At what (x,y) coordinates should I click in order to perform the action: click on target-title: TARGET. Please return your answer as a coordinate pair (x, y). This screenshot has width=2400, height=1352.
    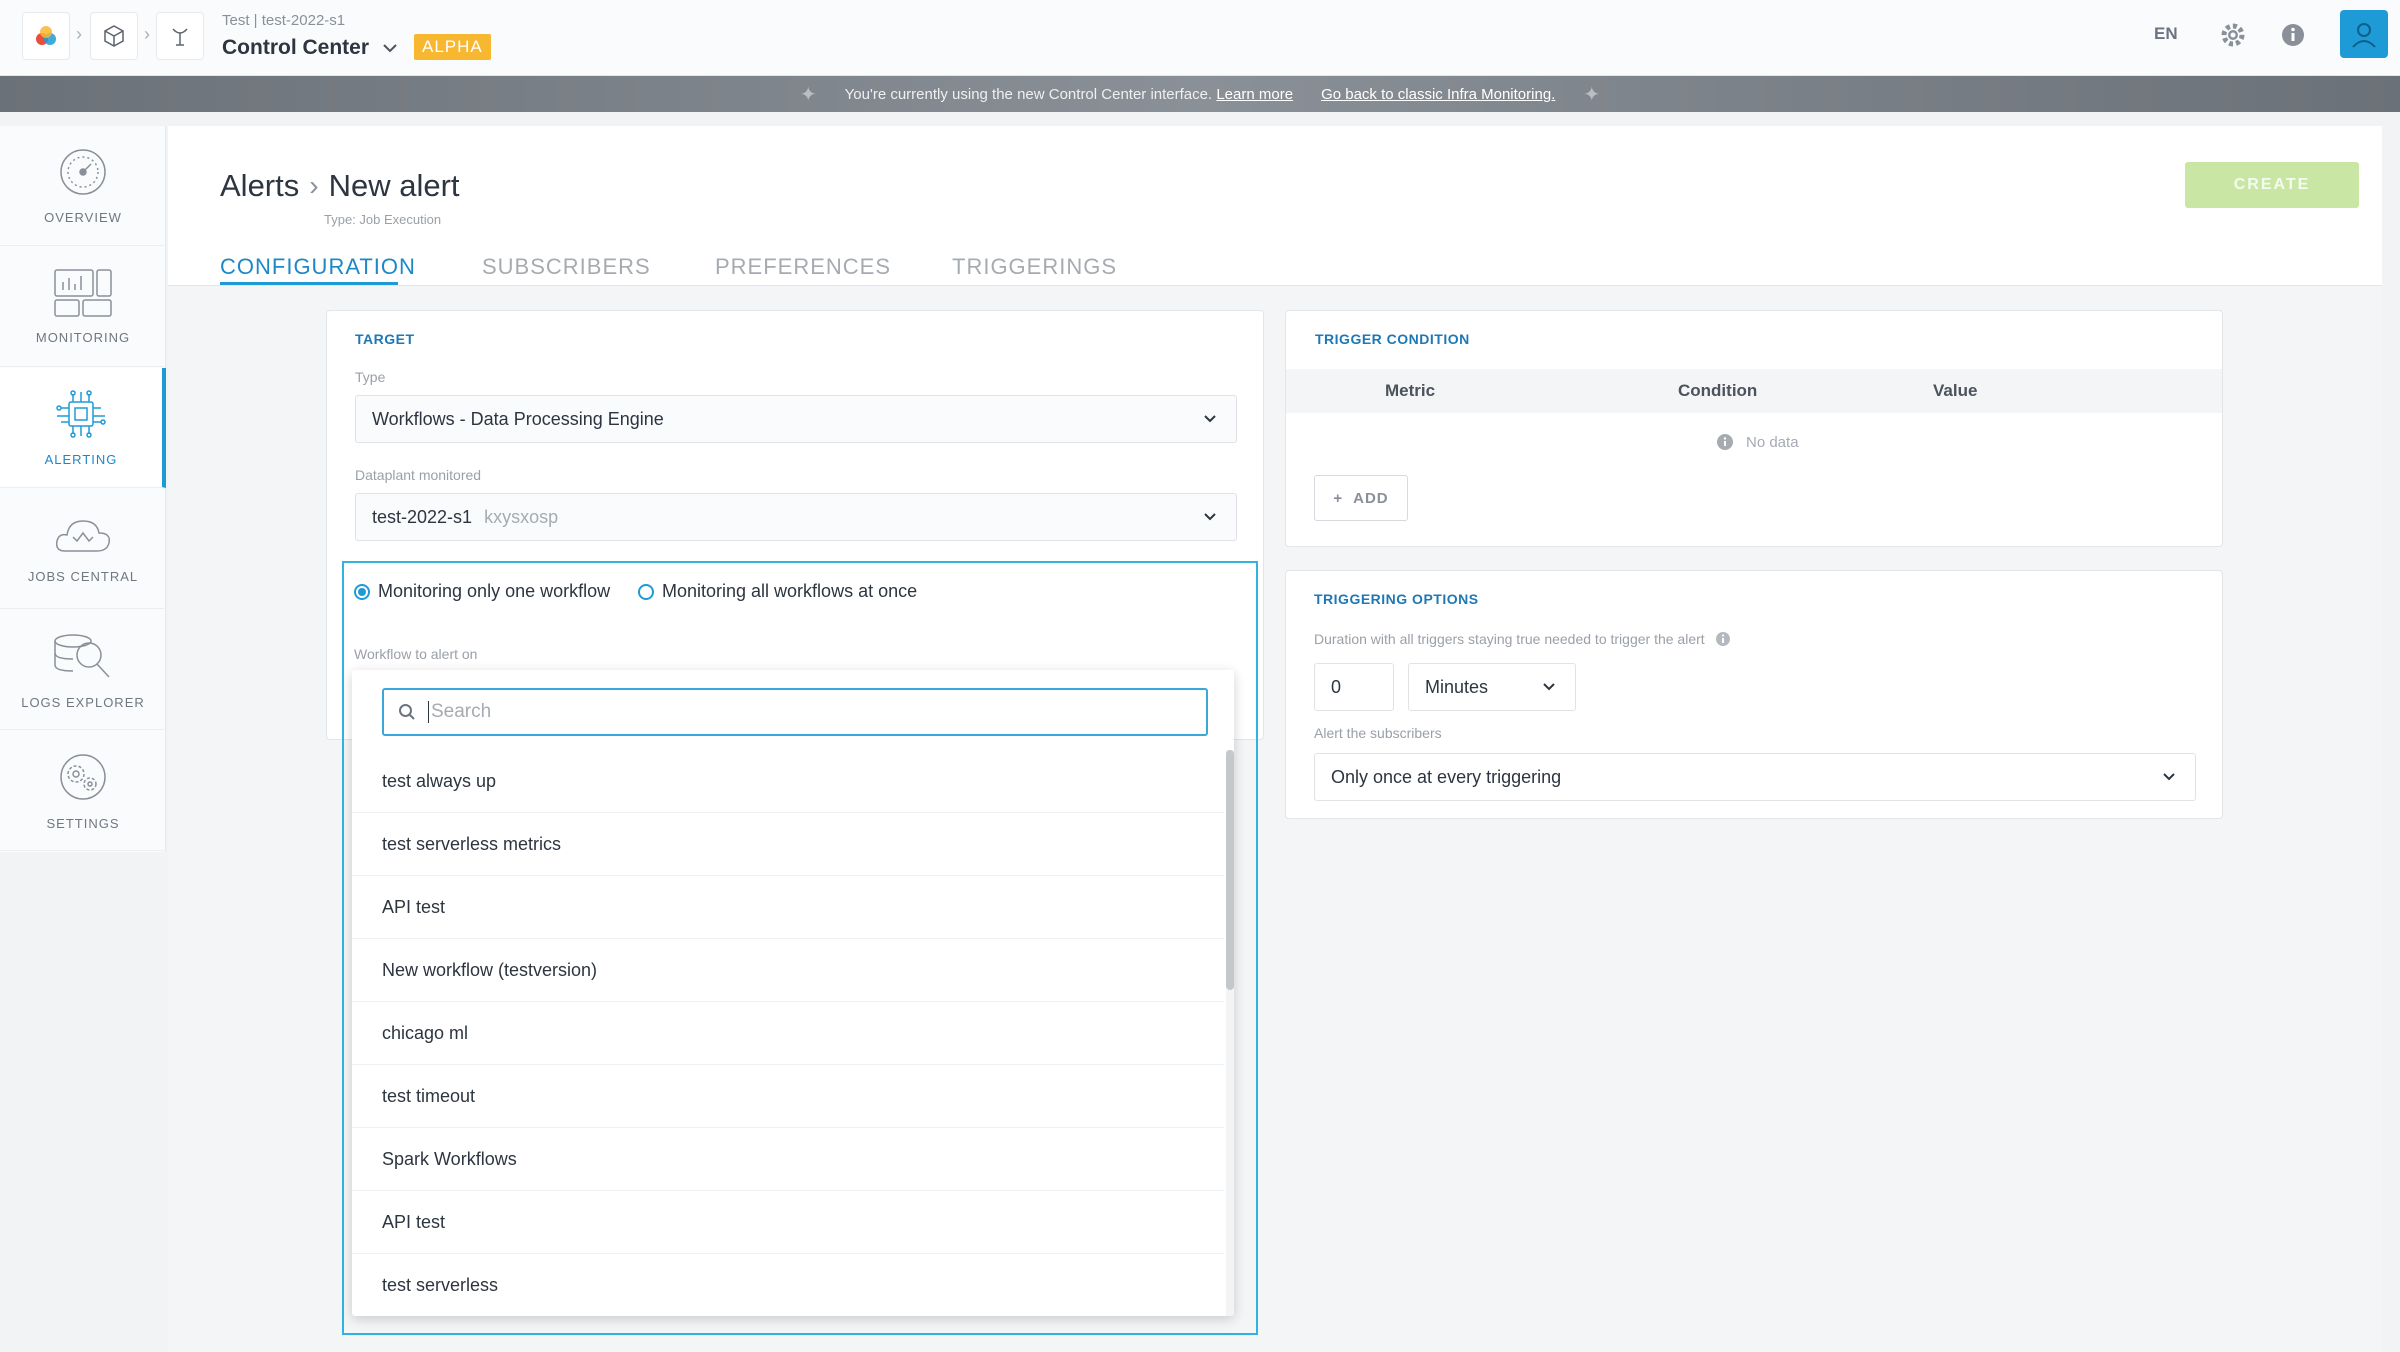
    Looking at the image, I should click on (385, 339).